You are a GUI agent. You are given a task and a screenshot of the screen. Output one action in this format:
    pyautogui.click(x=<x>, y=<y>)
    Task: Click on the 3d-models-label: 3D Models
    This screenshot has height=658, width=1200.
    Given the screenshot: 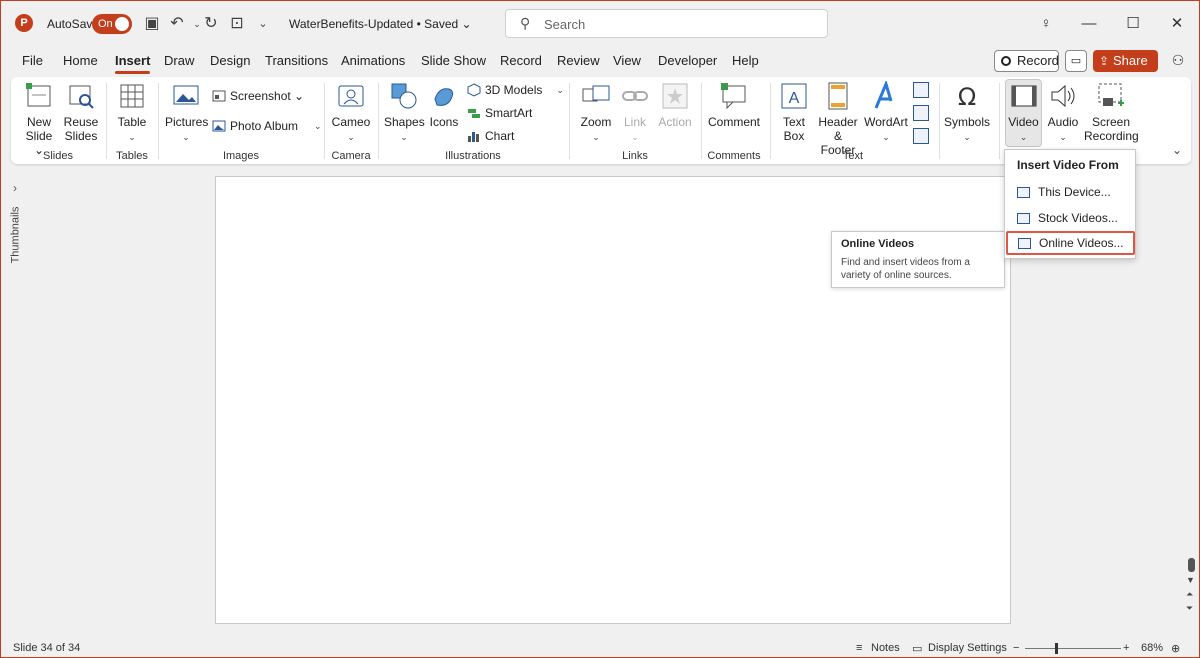 What is the action you would take?
    pyautogui.click(x=514, y=90)
    